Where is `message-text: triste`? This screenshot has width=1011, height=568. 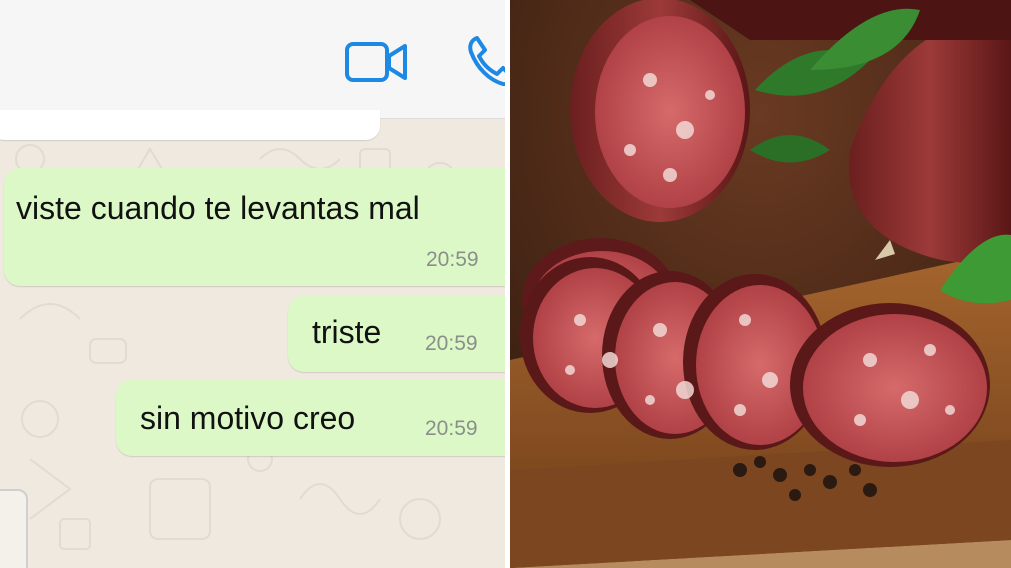 message-text: triste is located at coordinates (347, 332).